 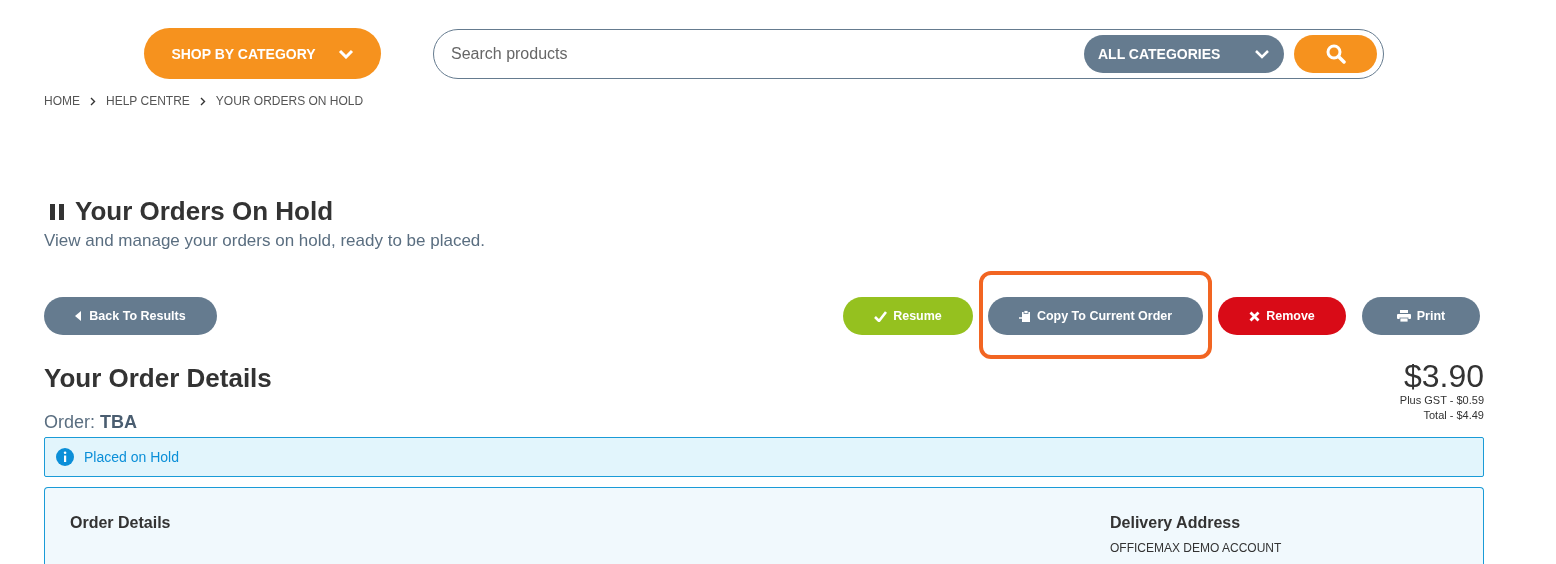 What do you see at coordinates (65, 457) in the screenshot?
I see `info-icon` at bounding box center [65, 457].